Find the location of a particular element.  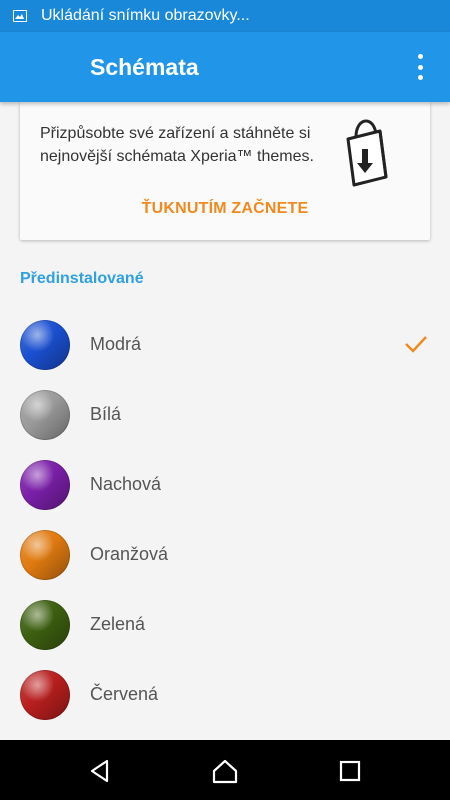

theme-item: Oranžová is located at coordinates (225, 555).